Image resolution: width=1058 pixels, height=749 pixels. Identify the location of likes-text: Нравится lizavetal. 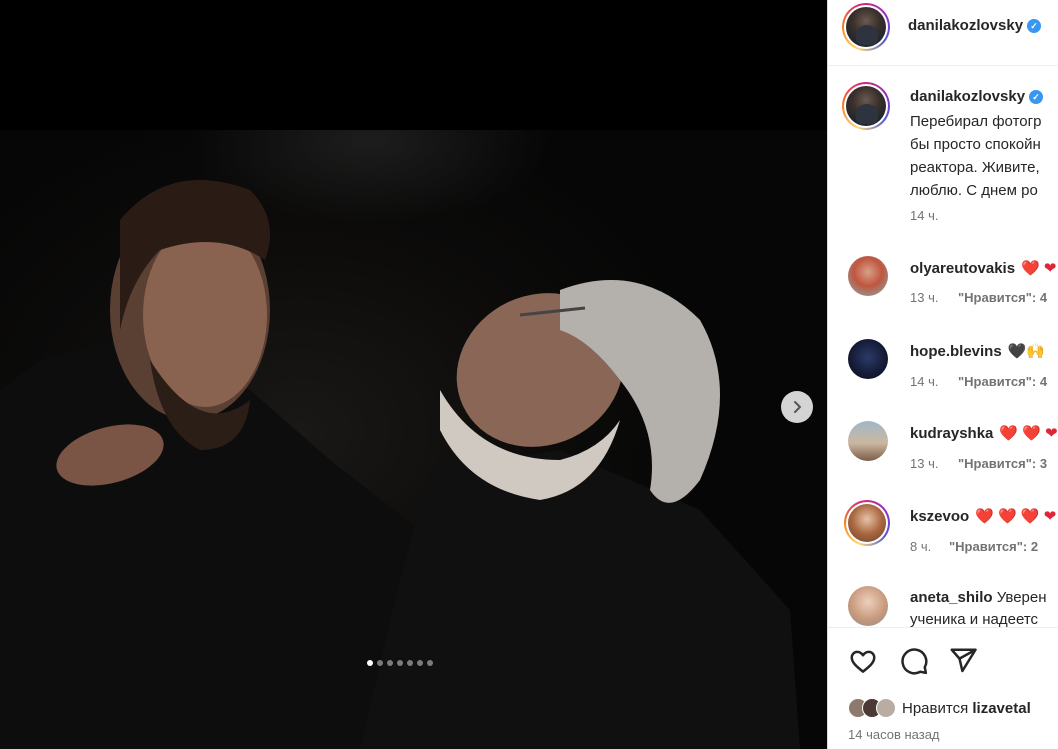
(966, 708).